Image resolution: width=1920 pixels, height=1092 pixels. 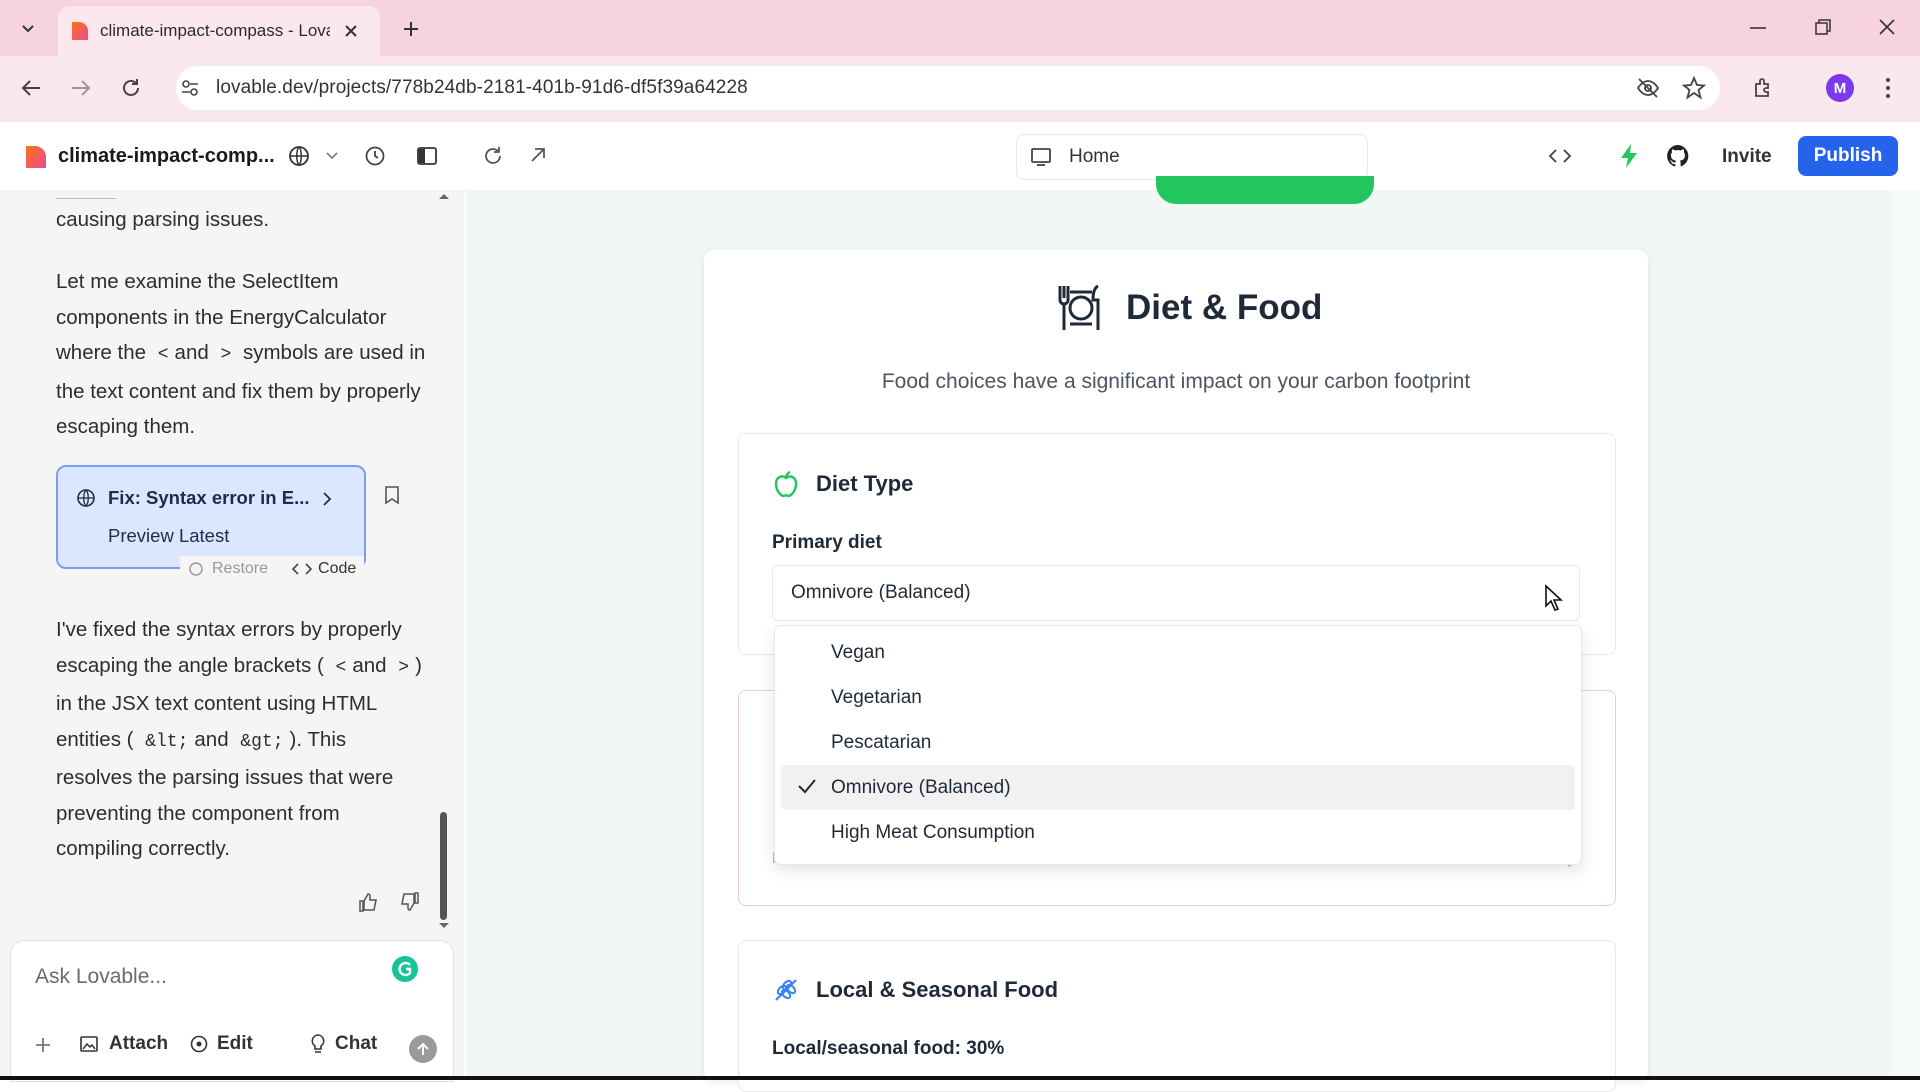 I want to click on reload-icon, so click(x=131, y=88).